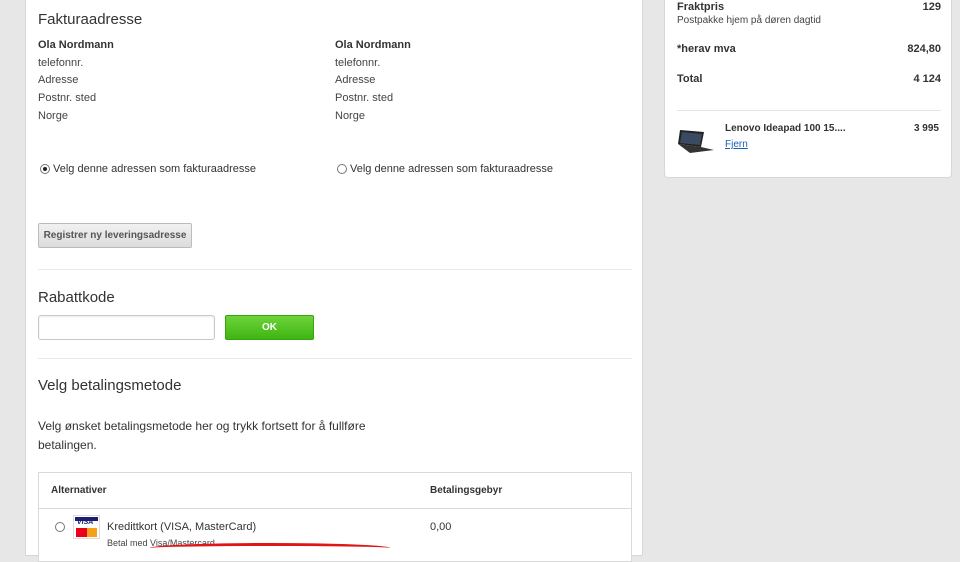  I want to click on register-delivery-address-button: Registrer ny leveringsadresse, so click(115, 235).